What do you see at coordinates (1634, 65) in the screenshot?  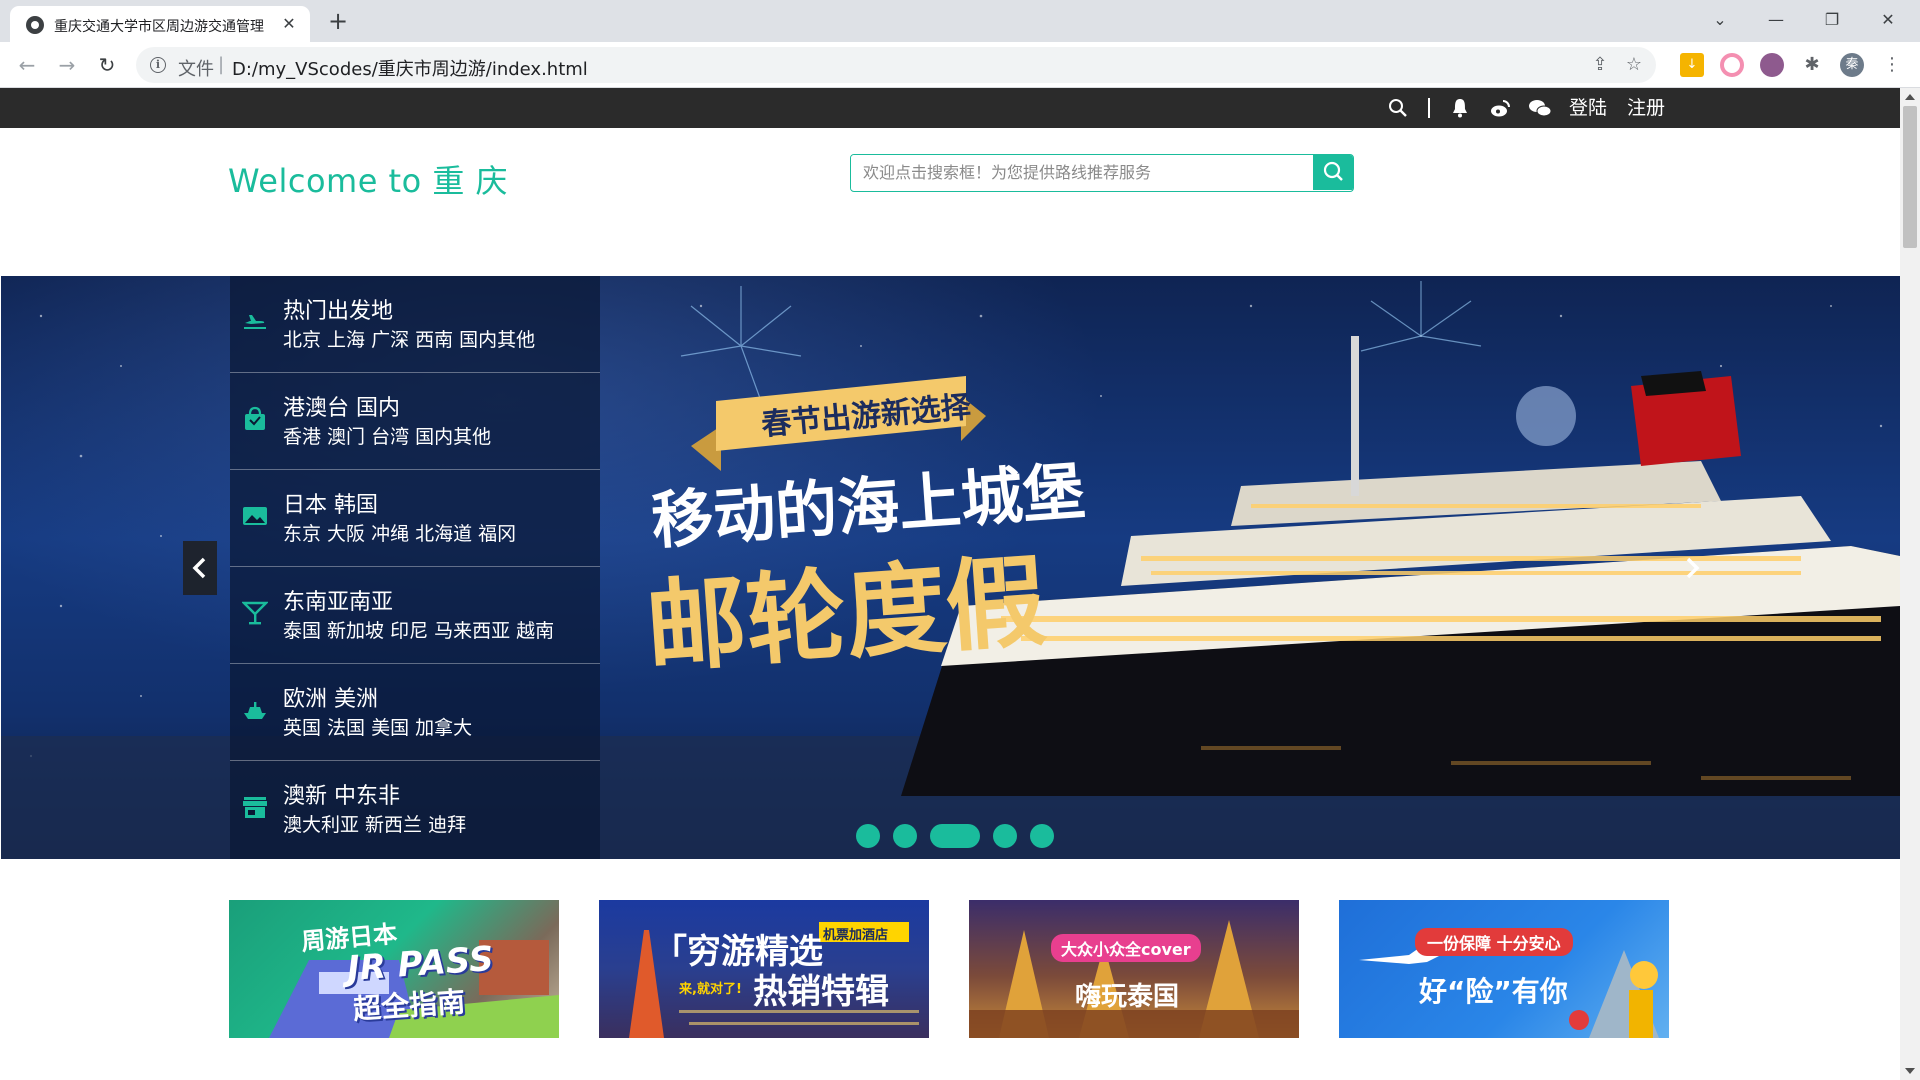 I see `bookmark-star-icon: ☆` at bounding box center [1634, 65].